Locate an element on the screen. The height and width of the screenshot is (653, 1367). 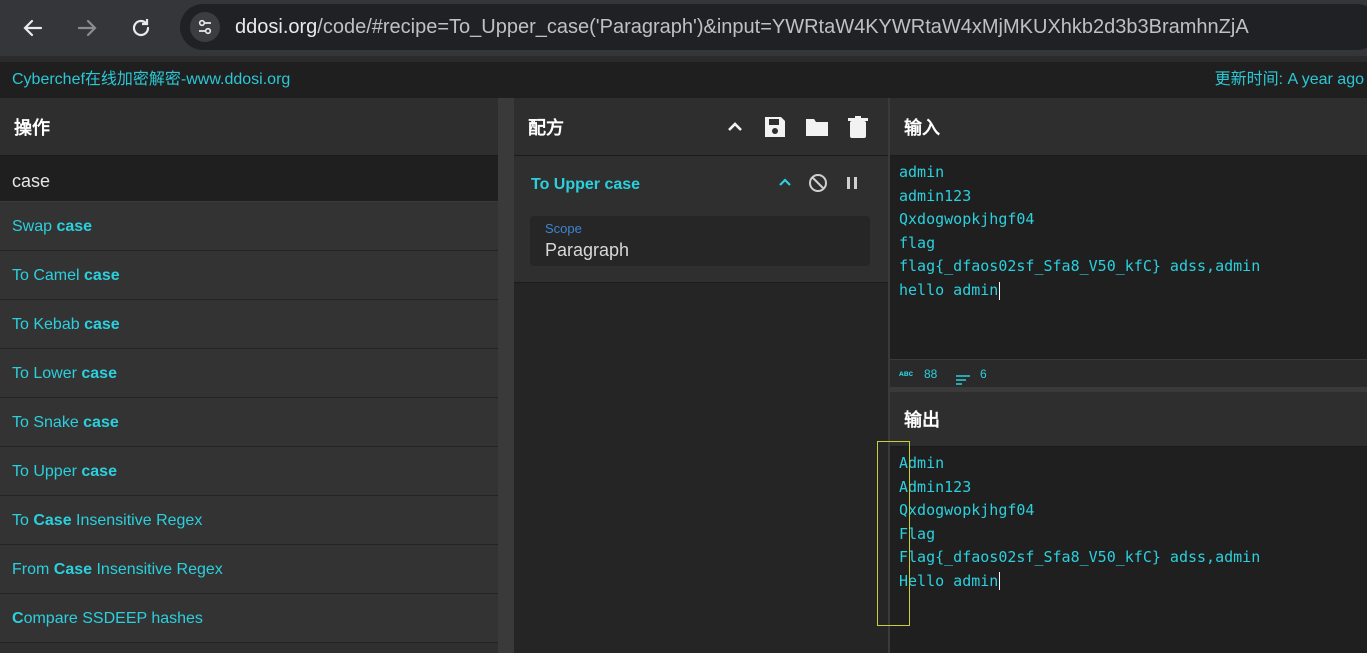
pause-icon is located at coordinates (852, 183).